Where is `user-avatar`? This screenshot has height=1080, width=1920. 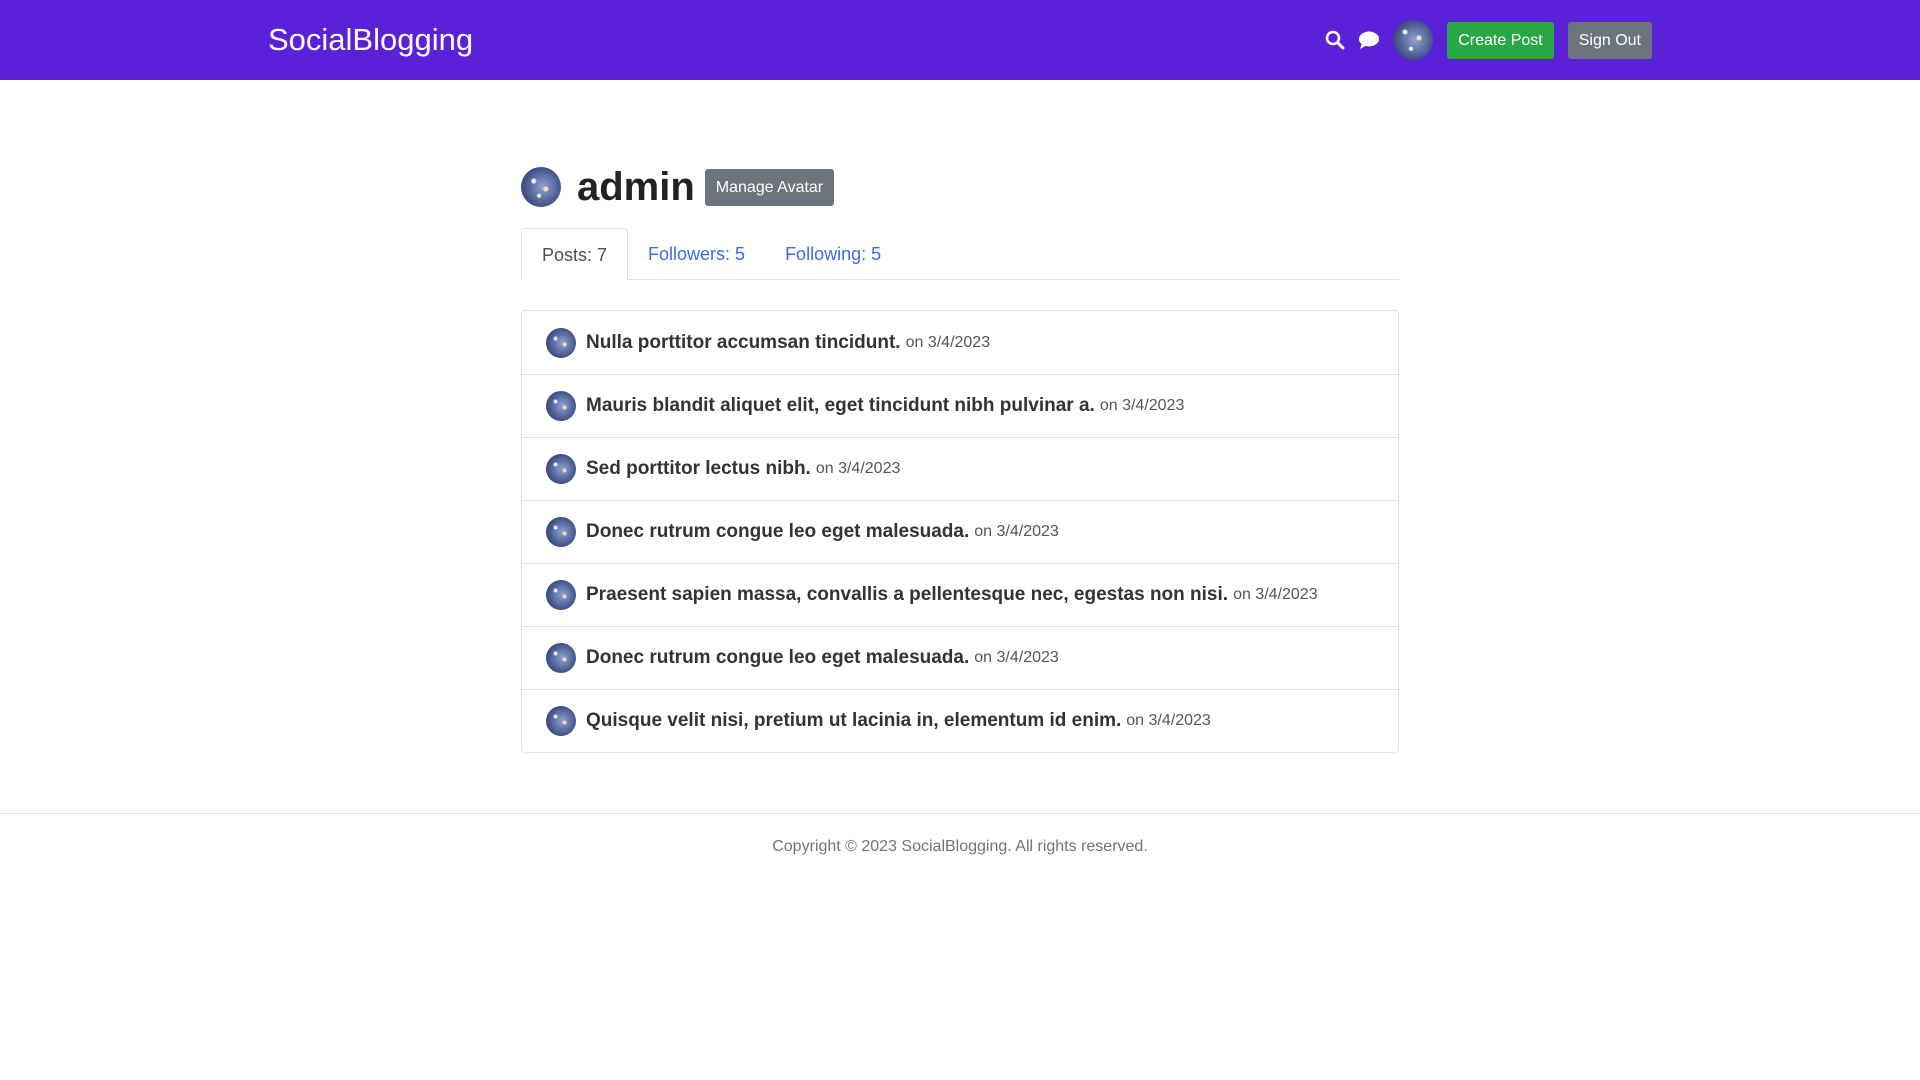
user-avatar is located at coordinates (1413, 40).